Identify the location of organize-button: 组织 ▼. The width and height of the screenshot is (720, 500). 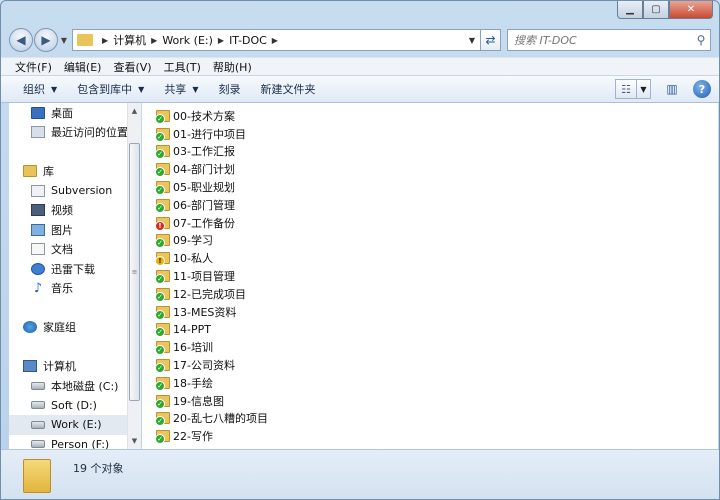
(40, 89).